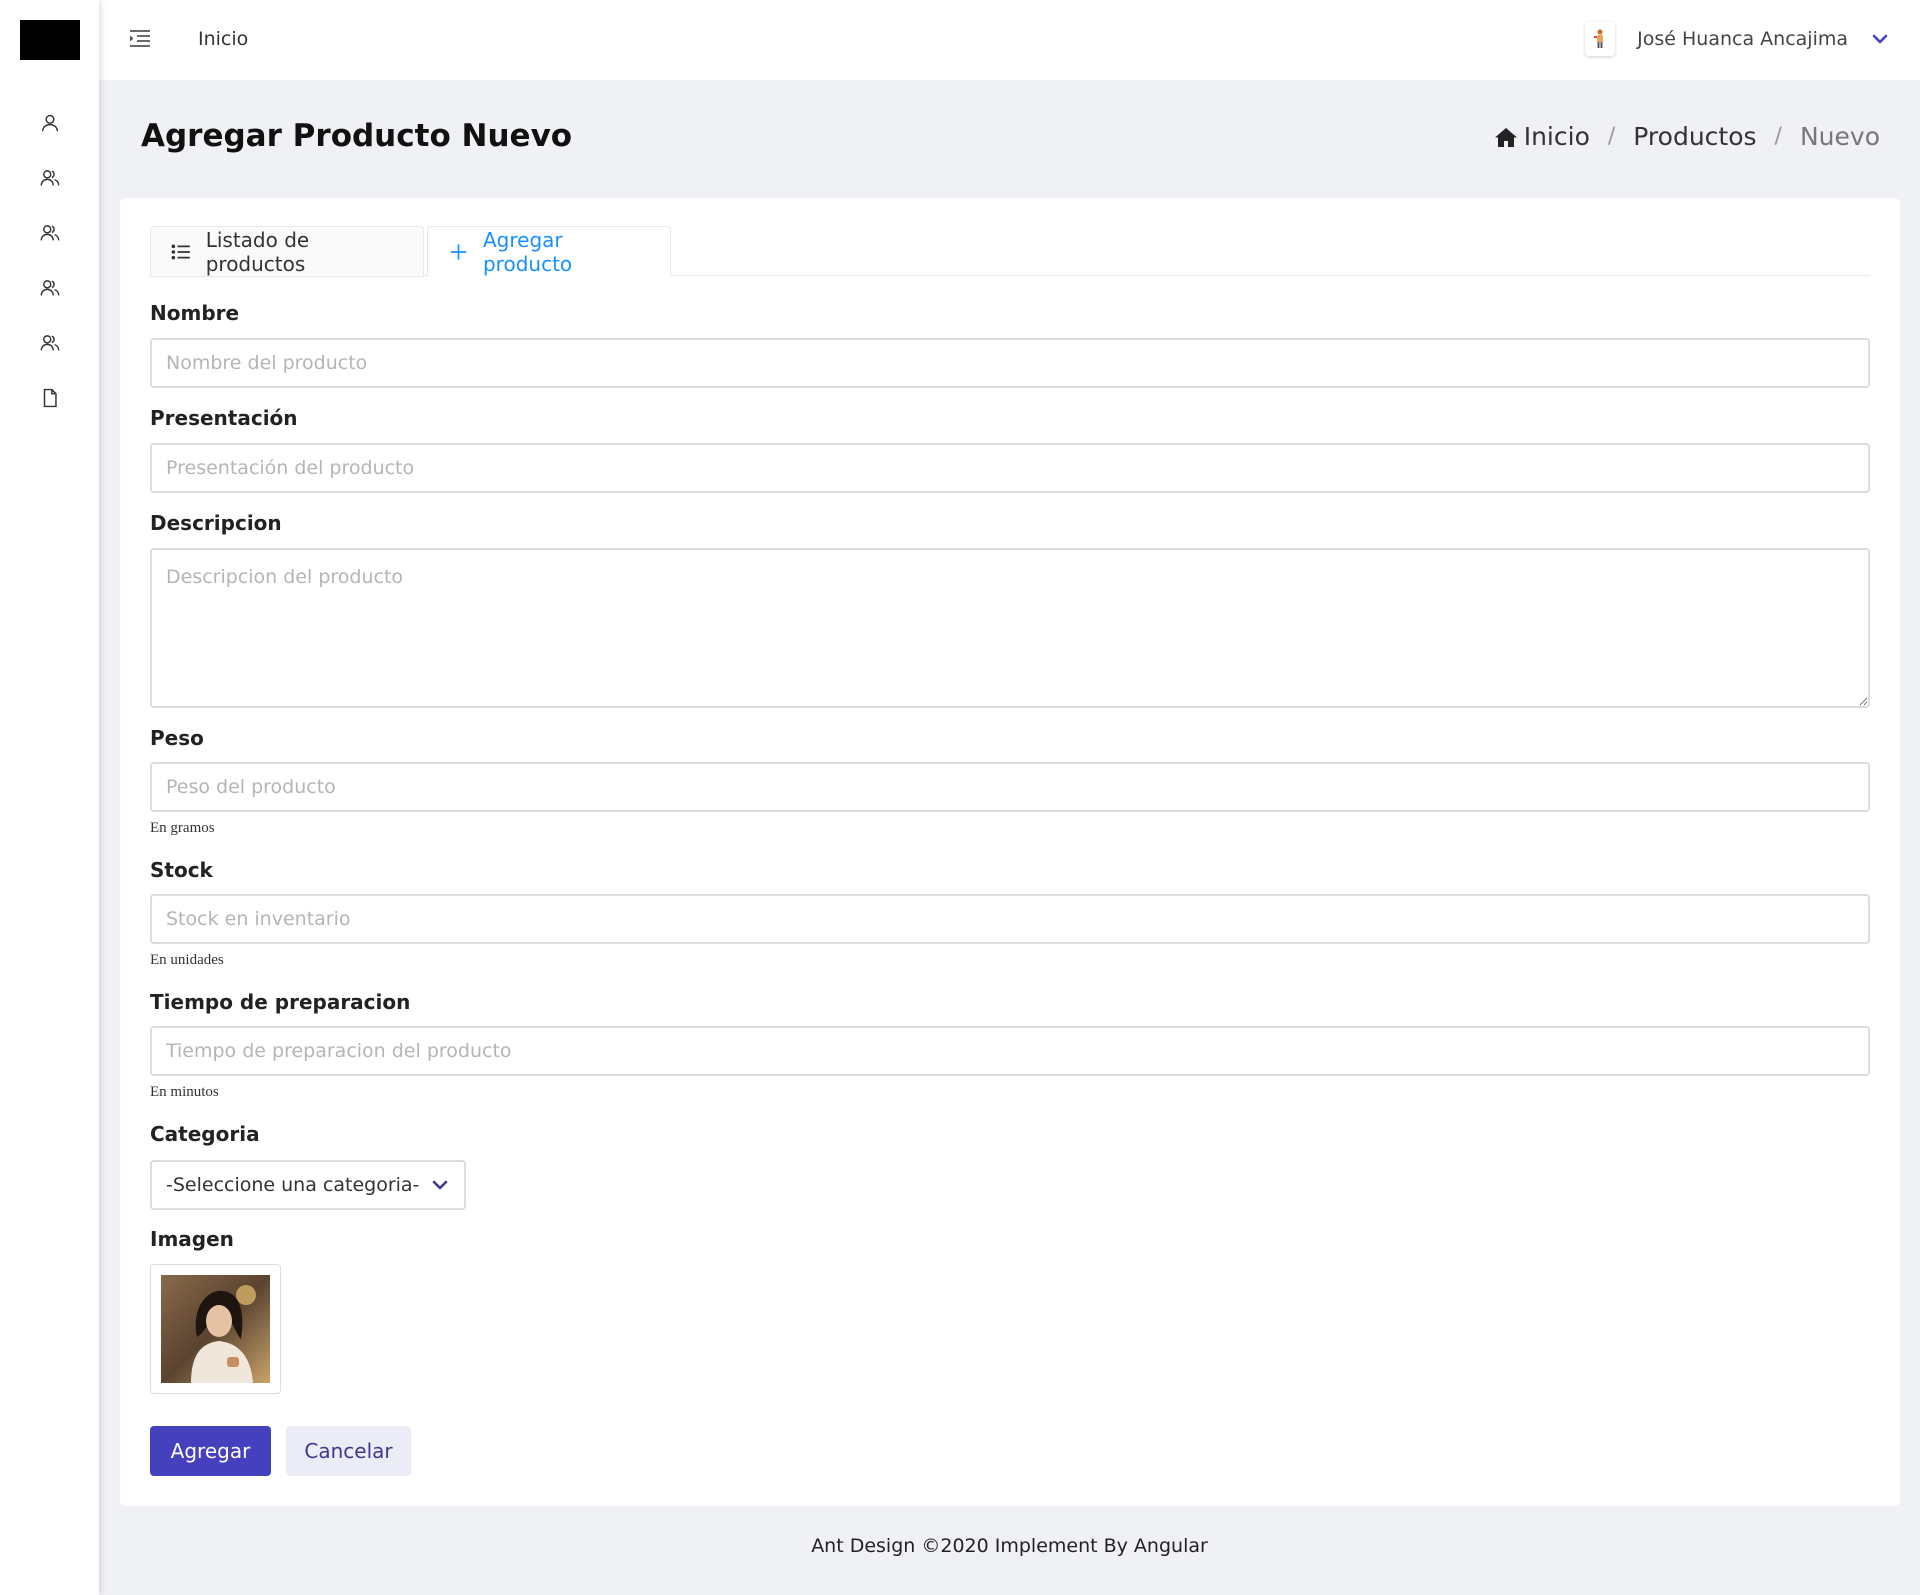 This screenshot has width=1920, height=1595. I want to click on user-menu: José Huanca Ancajima, so click(1737, 39).